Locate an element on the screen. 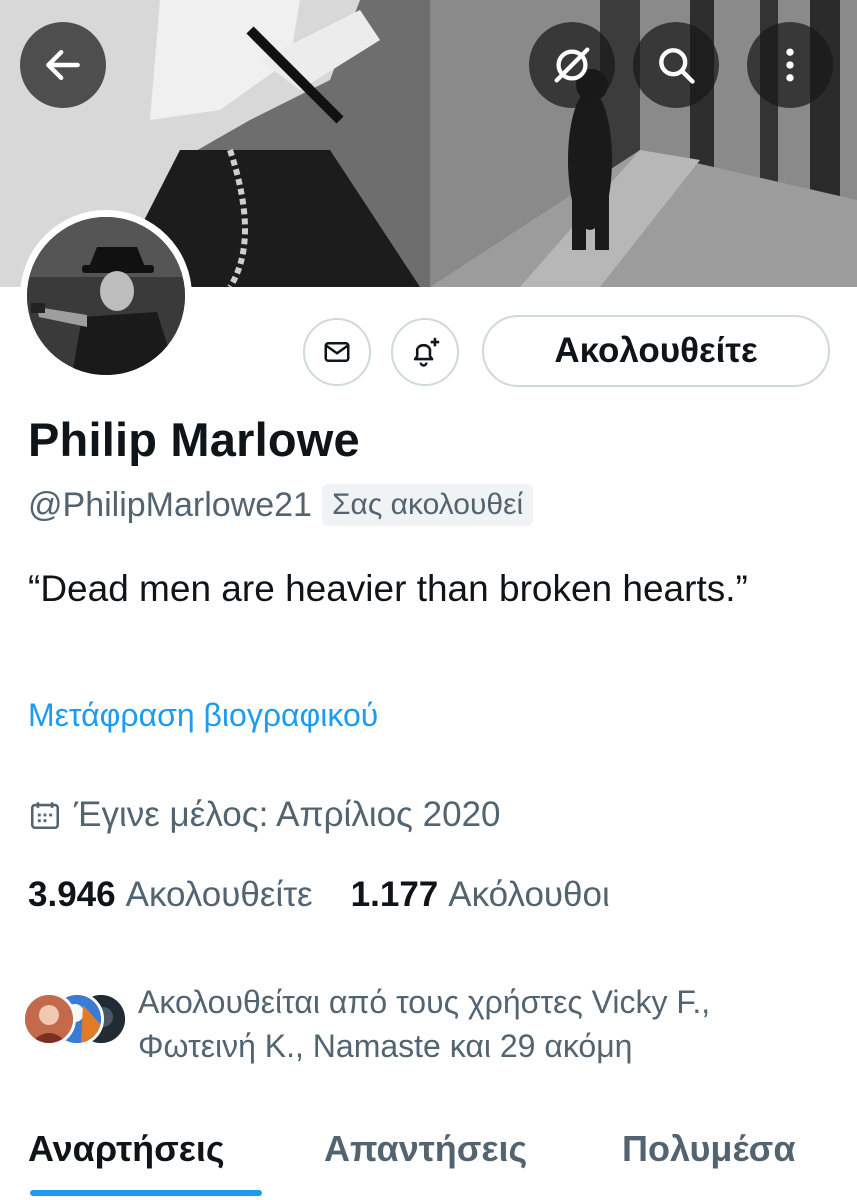  arrow-left-icon is located at coordinates (63, 65).